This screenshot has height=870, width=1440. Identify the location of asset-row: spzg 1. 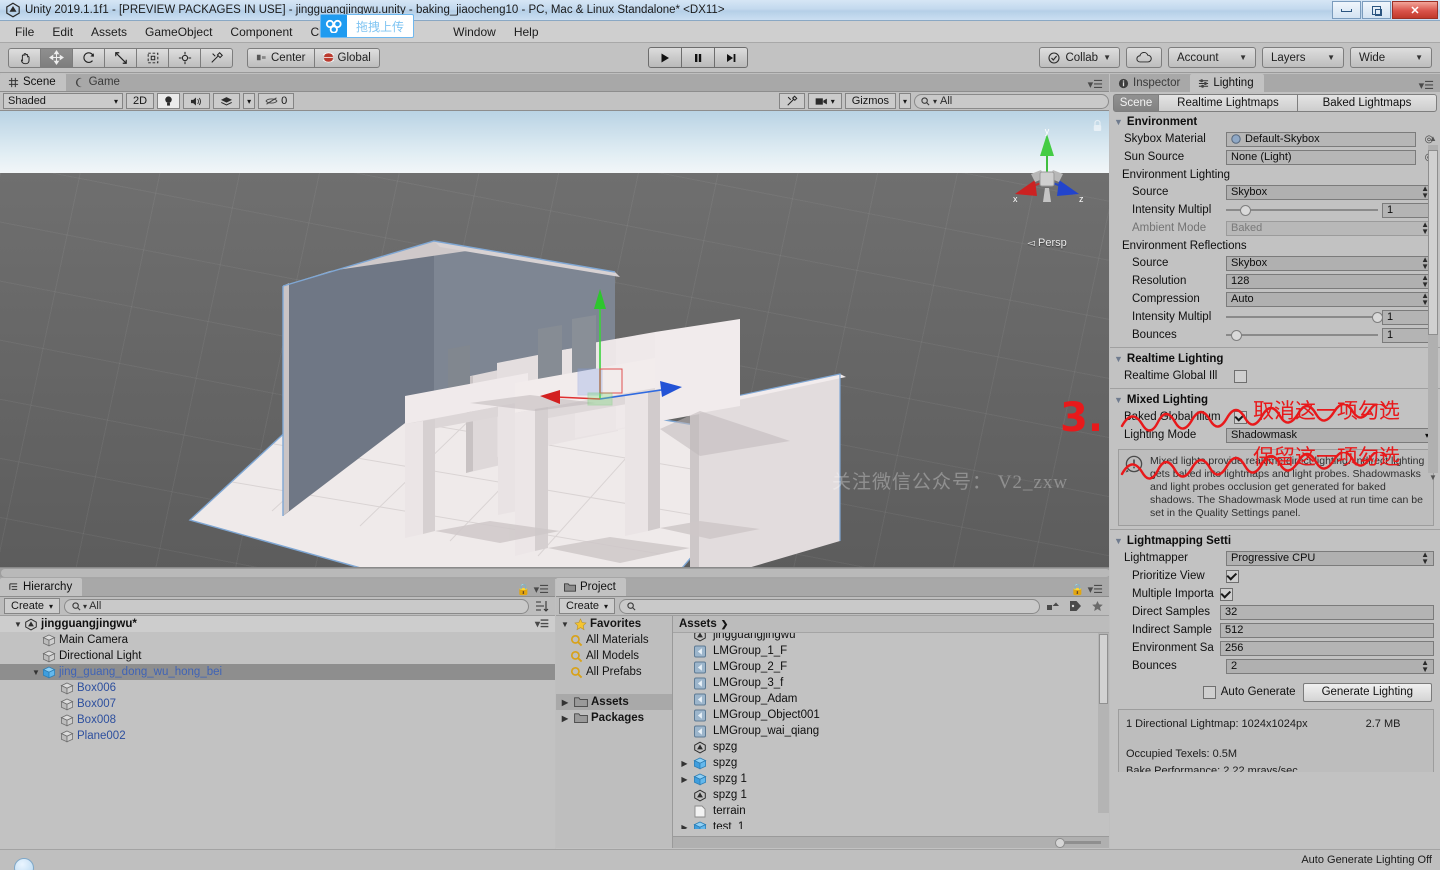
(891, 795).